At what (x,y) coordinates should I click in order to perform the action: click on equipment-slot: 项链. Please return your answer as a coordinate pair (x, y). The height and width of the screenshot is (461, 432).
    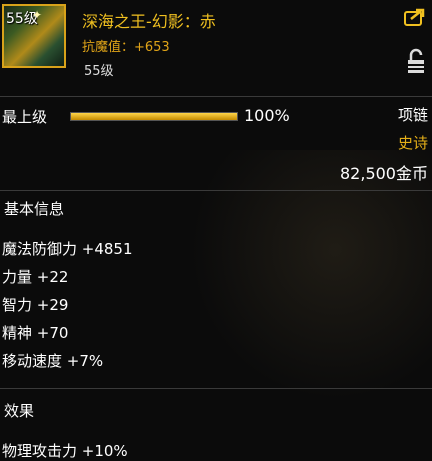
    Looking at the image, I should click on (412, 115).